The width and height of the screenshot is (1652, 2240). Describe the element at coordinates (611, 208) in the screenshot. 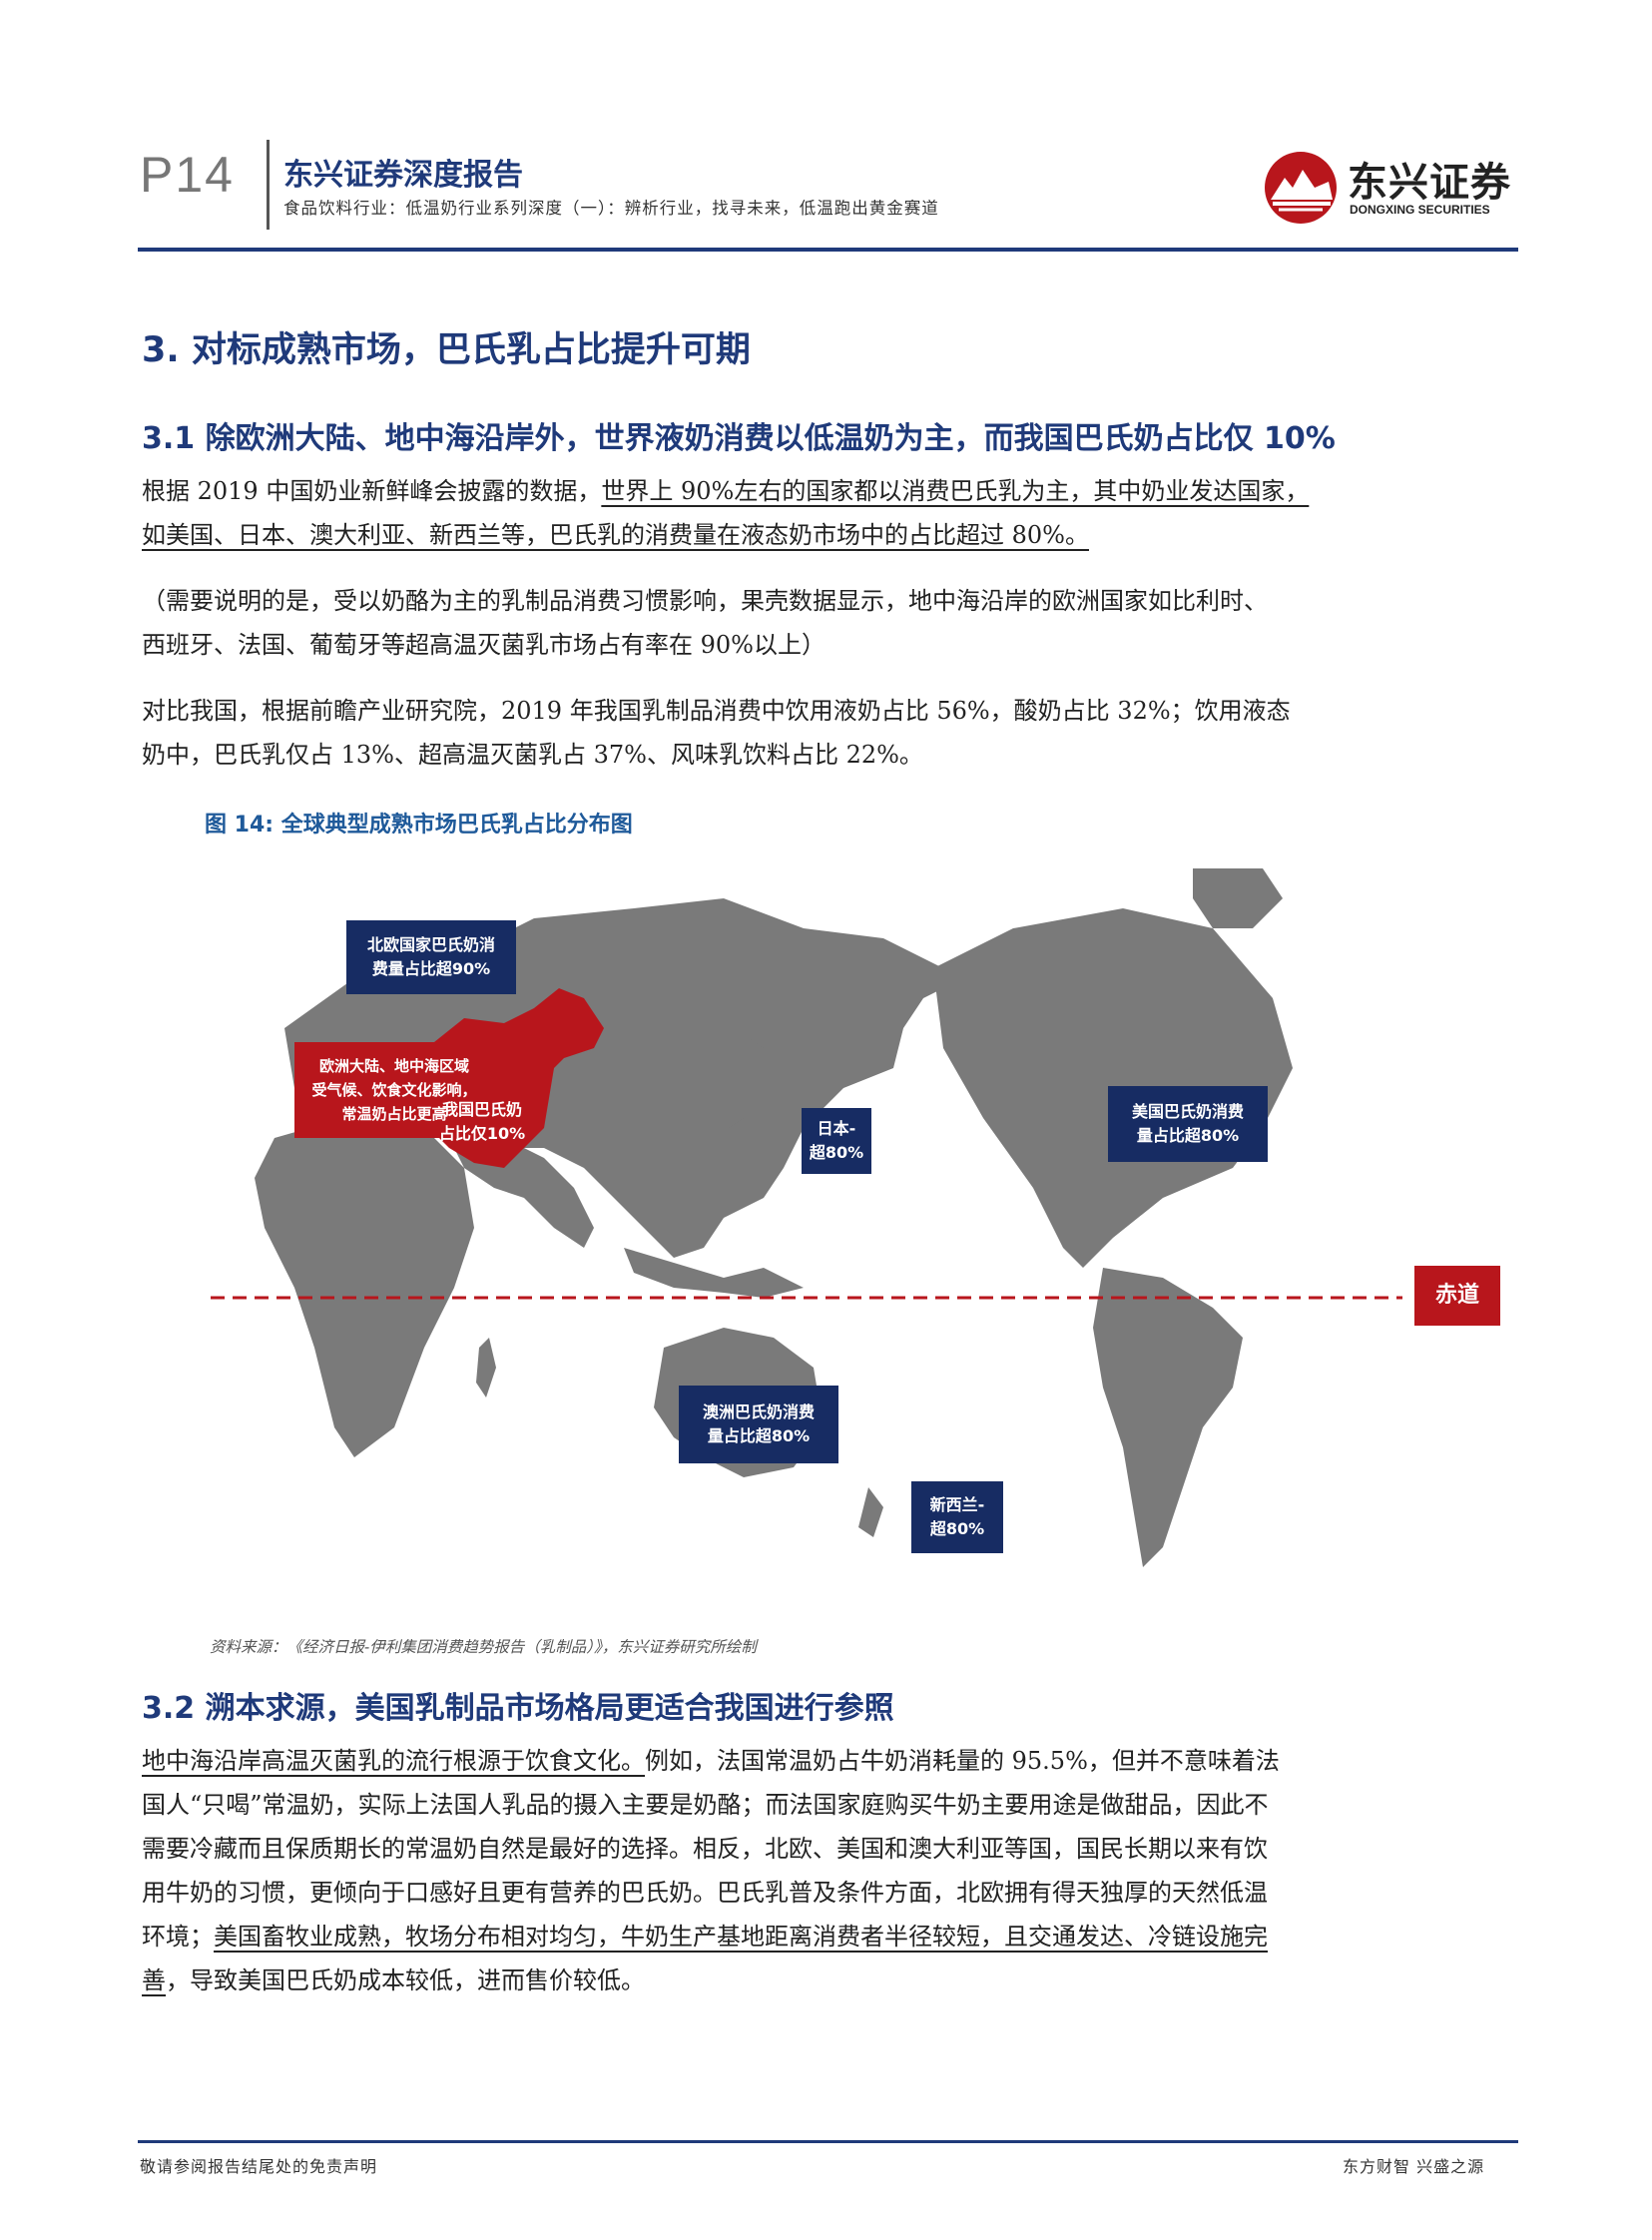

I see `report-subtitle: 食品饮料行业：低温奶行业系列深度（一）：辨析行业，找寻未来，低温跑出黄金赛道` at that location.